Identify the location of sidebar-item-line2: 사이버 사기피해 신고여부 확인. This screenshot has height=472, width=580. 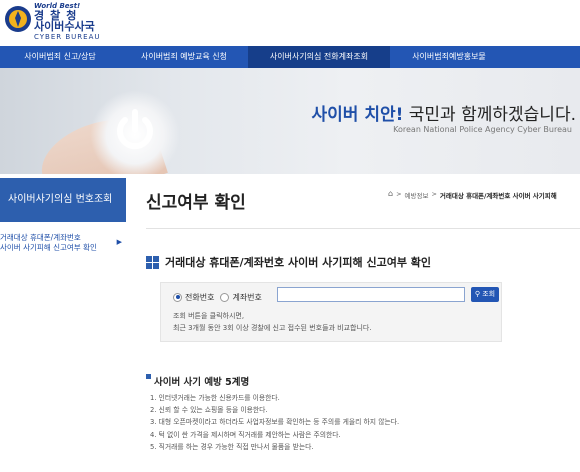
(48, 247).